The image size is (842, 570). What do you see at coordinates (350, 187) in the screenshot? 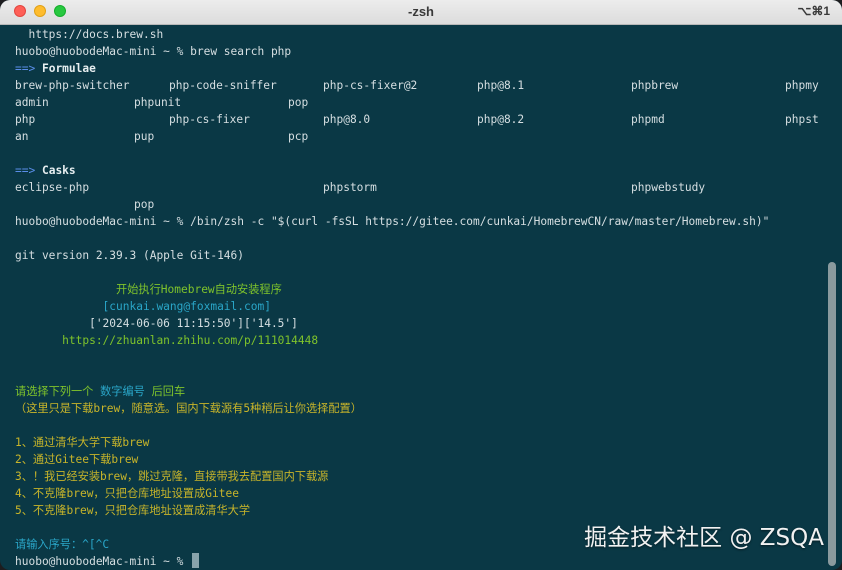
I see `cask-item: phpstorm` at bounding box center [350, 187].